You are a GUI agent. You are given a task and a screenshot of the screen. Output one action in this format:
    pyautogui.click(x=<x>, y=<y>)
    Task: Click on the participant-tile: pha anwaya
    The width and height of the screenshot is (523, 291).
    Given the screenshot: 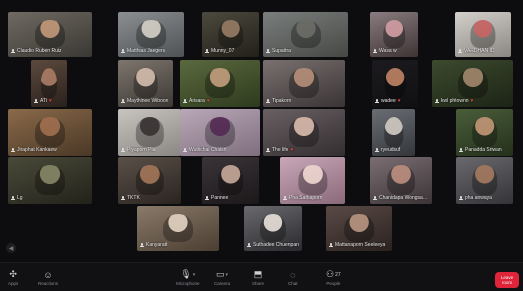 What is the action you would take?
    pyautogui.click(x=484, y=180)
    